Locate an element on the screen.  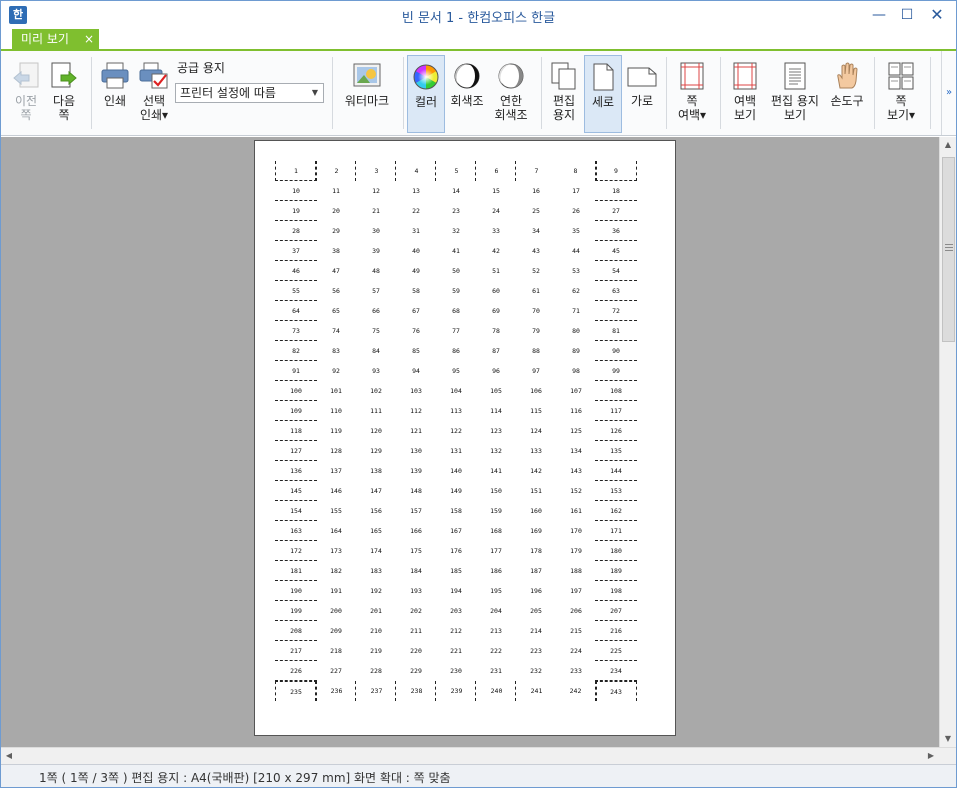
table-cell: 181 is located at coordinates (296, 571).